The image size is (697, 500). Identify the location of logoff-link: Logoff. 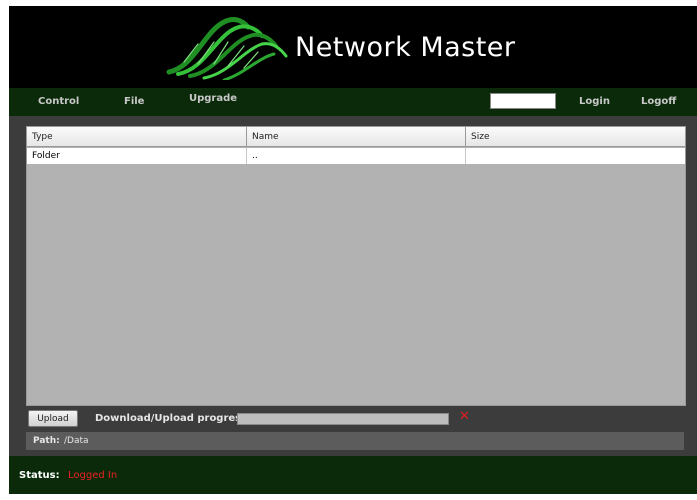
(658, 101).